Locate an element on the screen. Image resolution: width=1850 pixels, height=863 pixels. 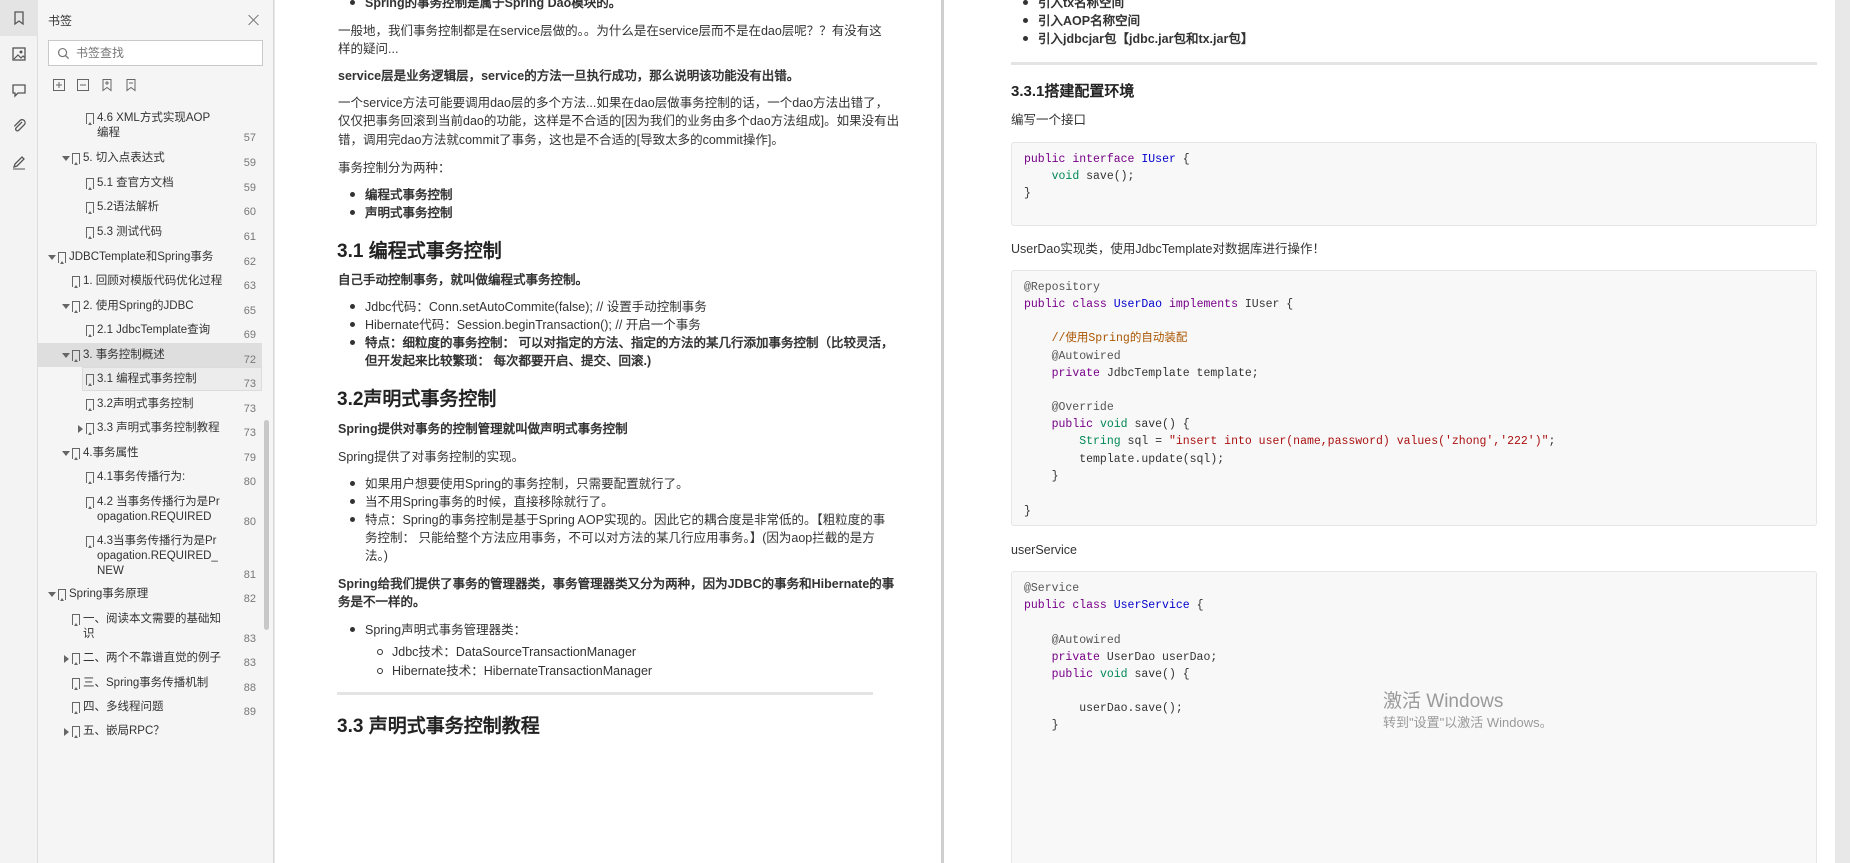
expand-all-icon is located at coordinates (59, 85).